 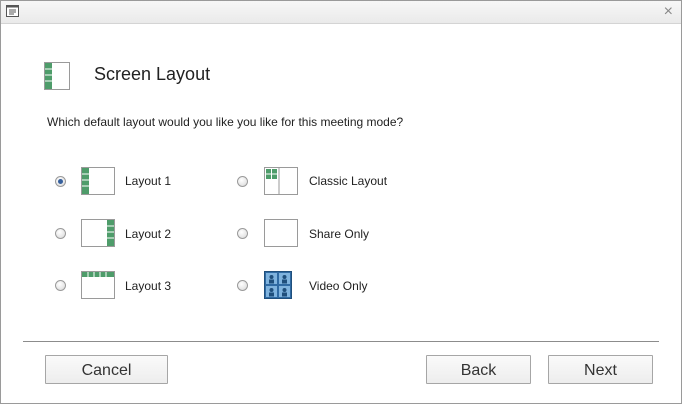 What do you see at coordinates (98, 285) in the screenshot?
I see `layout-3-icon` at bounding box center [98, 285].